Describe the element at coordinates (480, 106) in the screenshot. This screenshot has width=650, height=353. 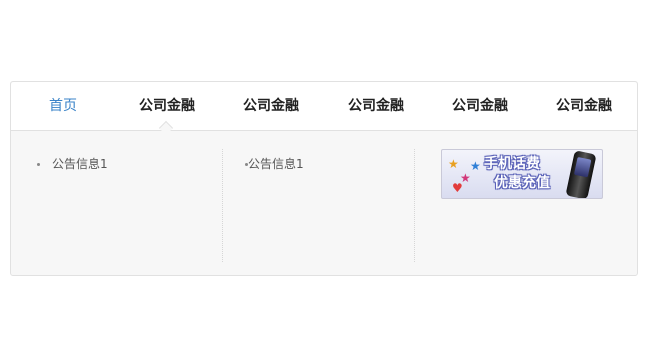
I see `nav-item-corporate-finance-4: 公司金融` at that location.